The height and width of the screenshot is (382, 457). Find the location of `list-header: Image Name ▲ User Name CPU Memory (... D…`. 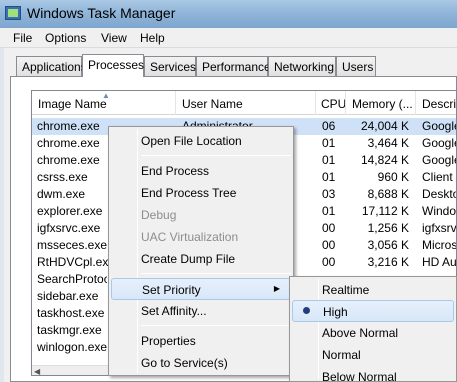

list-header: Image Name ▲ User Name CPU Memory (... D… is located at coordinates (244, 103).